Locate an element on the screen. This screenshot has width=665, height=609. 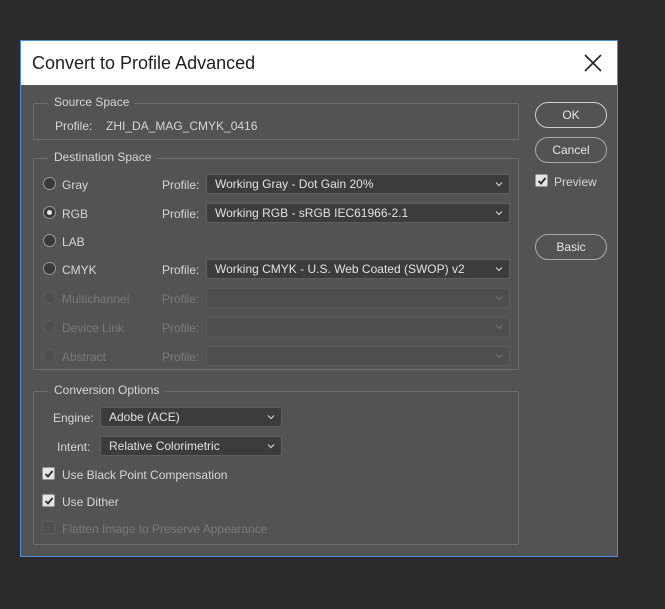
cmyk-profile-select: Working CMYK - U.S. Web Coated (SWOP) v2 is located at coordinates (358, 269).